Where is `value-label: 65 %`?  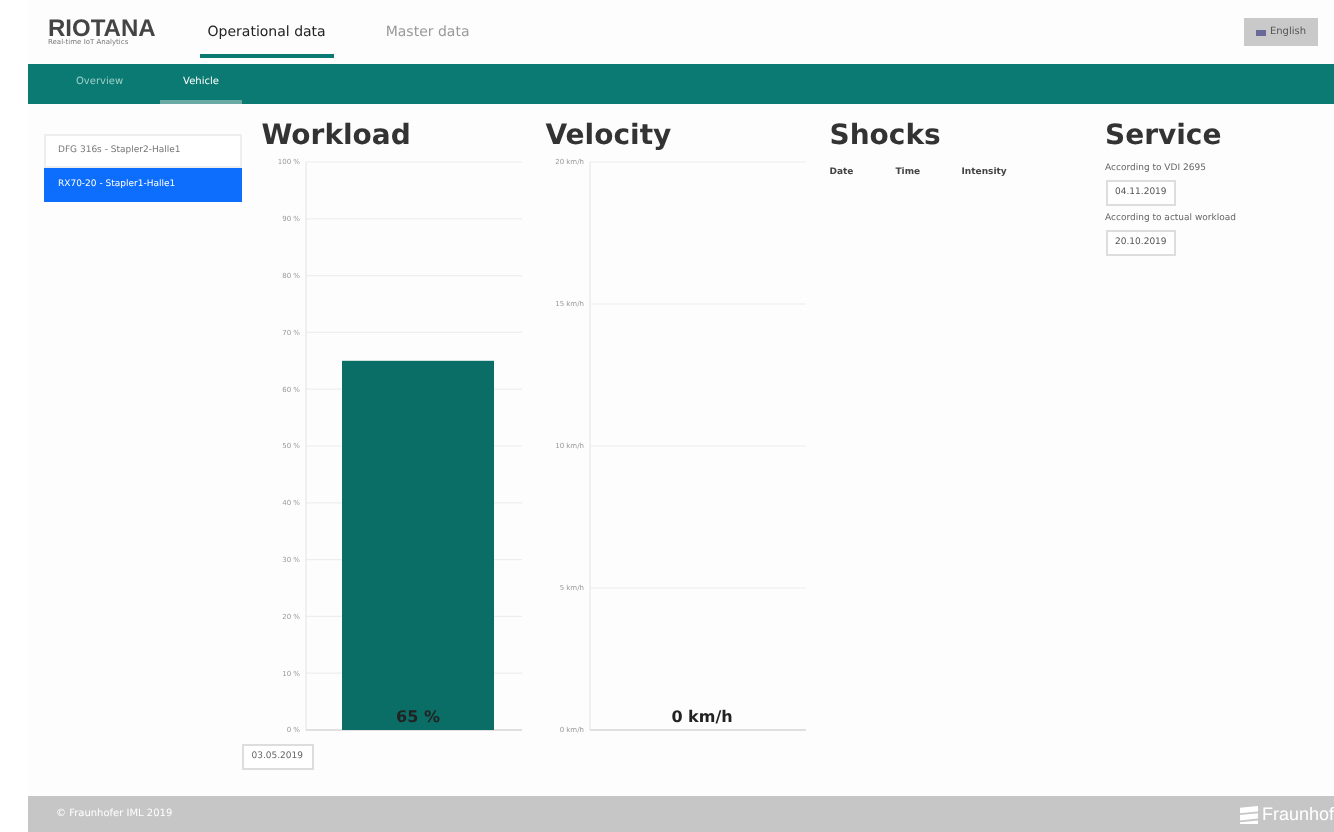
value-label: 65 % is located at coordinates (417, 717).